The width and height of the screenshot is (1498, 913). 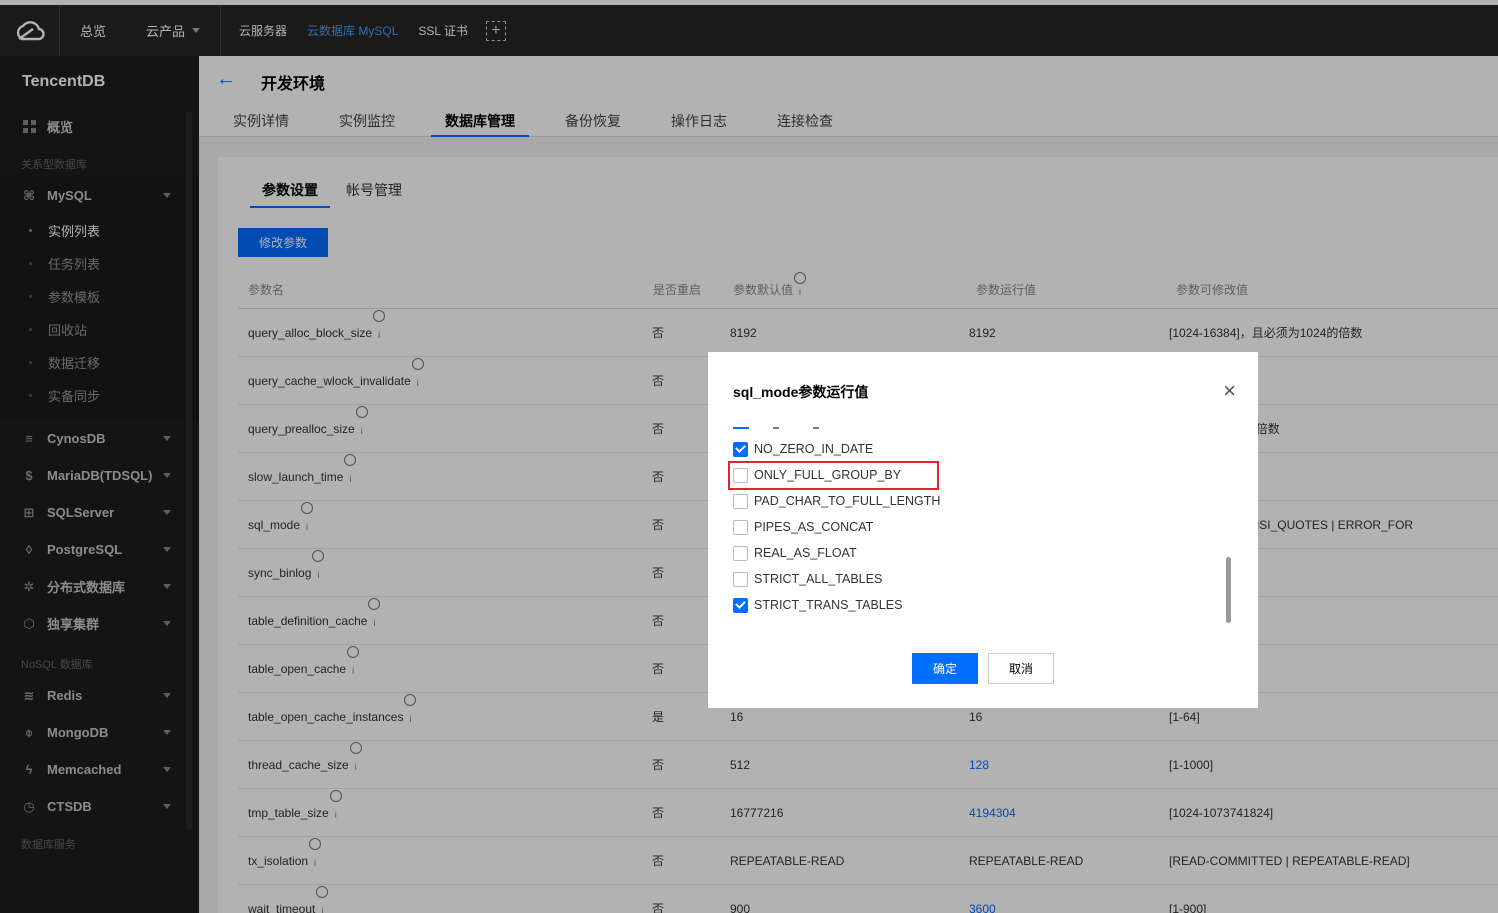 I want to click on close-icon: ×, so click(x=1229, y=391).